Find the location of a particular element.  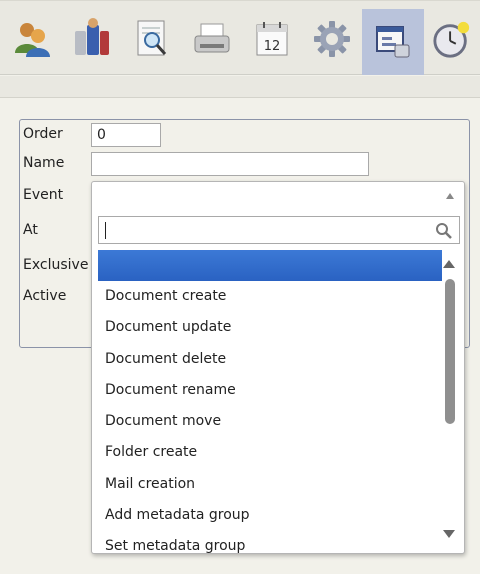

scroll-down-arrow-icon is located at coordinates (449, 534).